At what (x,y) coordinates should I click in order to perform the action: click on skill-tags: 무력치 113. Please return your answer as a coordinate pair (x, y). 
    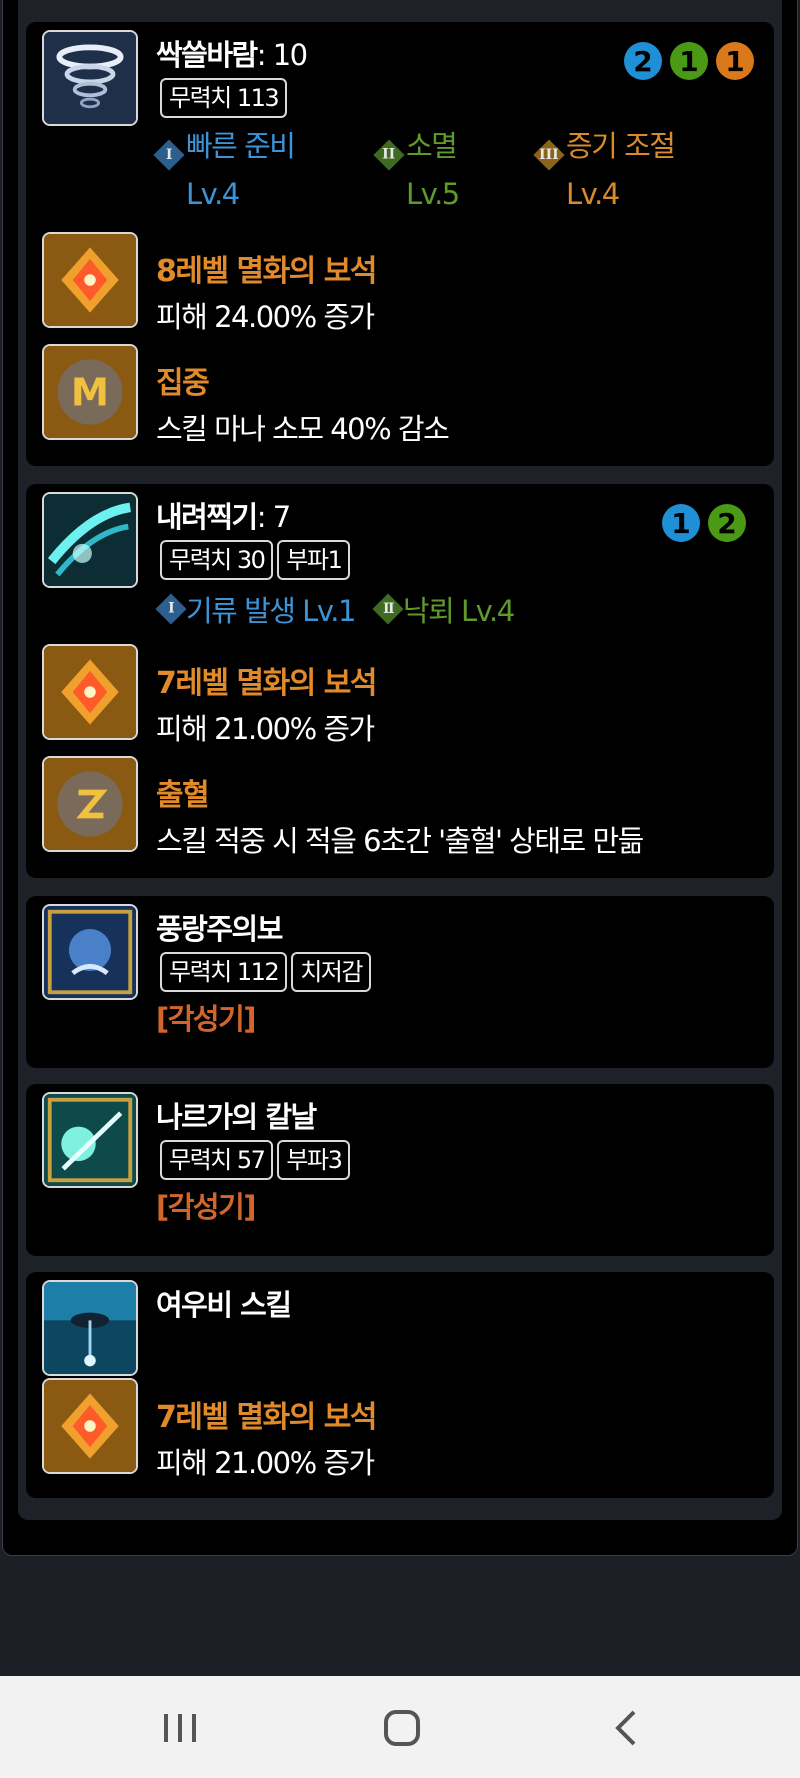
    Looking at the image, I should click on (224, 98).